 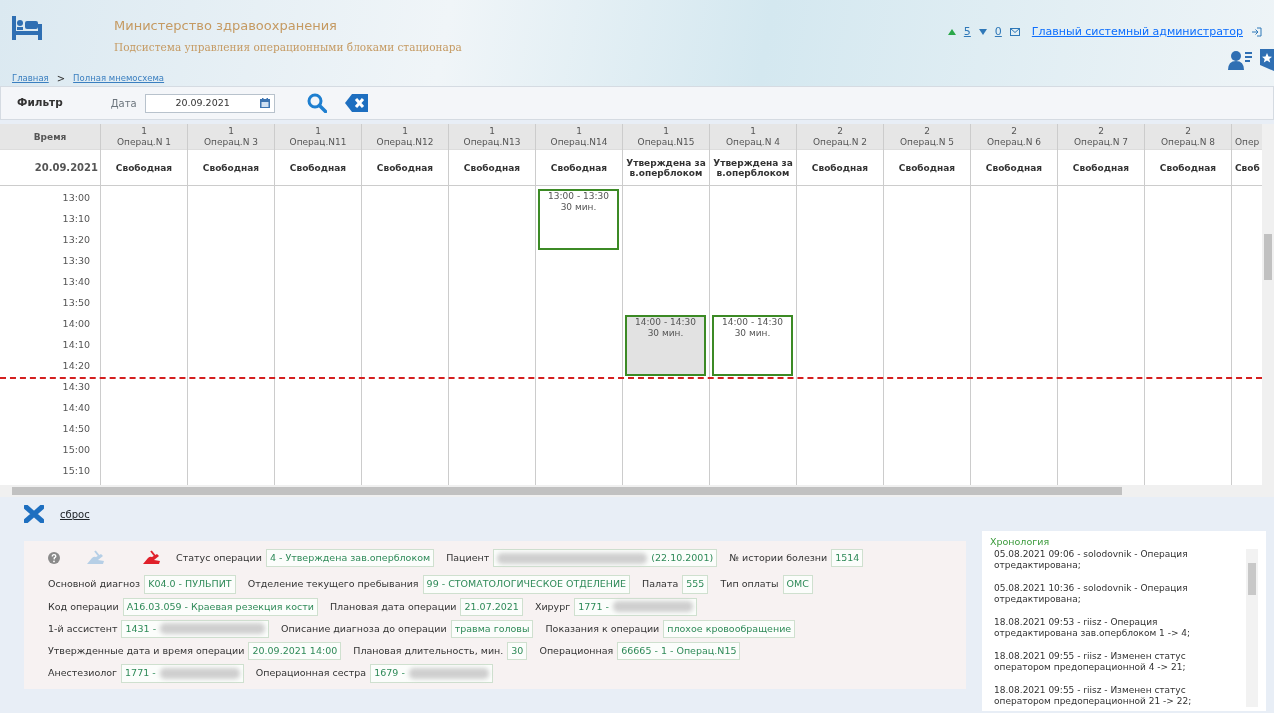 What do you see at coordinates (1014, 137) in the screenshot?
I see `column-header: 2 Операц.N 6` at bounding box center [1014, 137].